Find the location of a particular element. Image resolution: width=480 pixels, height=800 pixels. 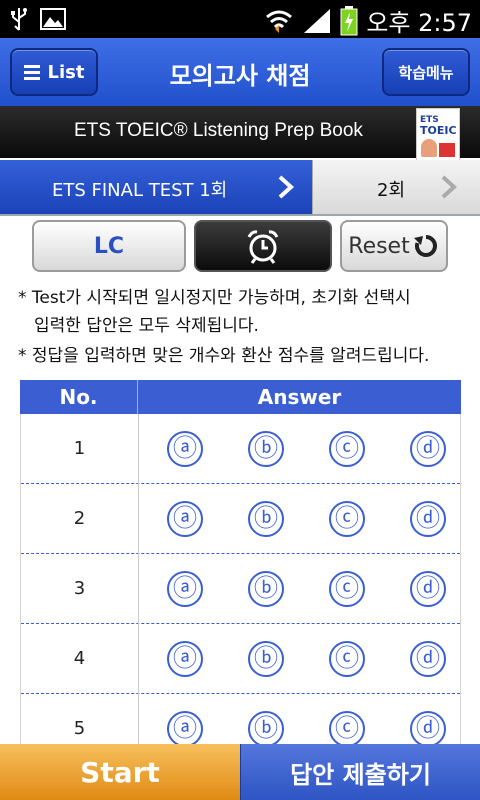

question-number: 4 is located at coordinates (80, 659).